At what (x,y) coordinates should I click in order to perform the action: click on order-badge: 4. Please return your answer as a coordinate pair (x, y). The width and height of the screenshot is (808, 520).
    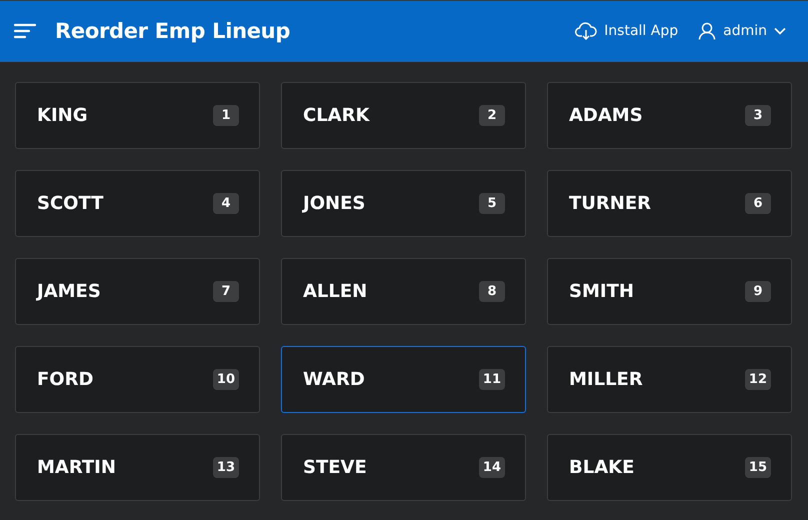
    Looking at the image, I should click on (226, 203).